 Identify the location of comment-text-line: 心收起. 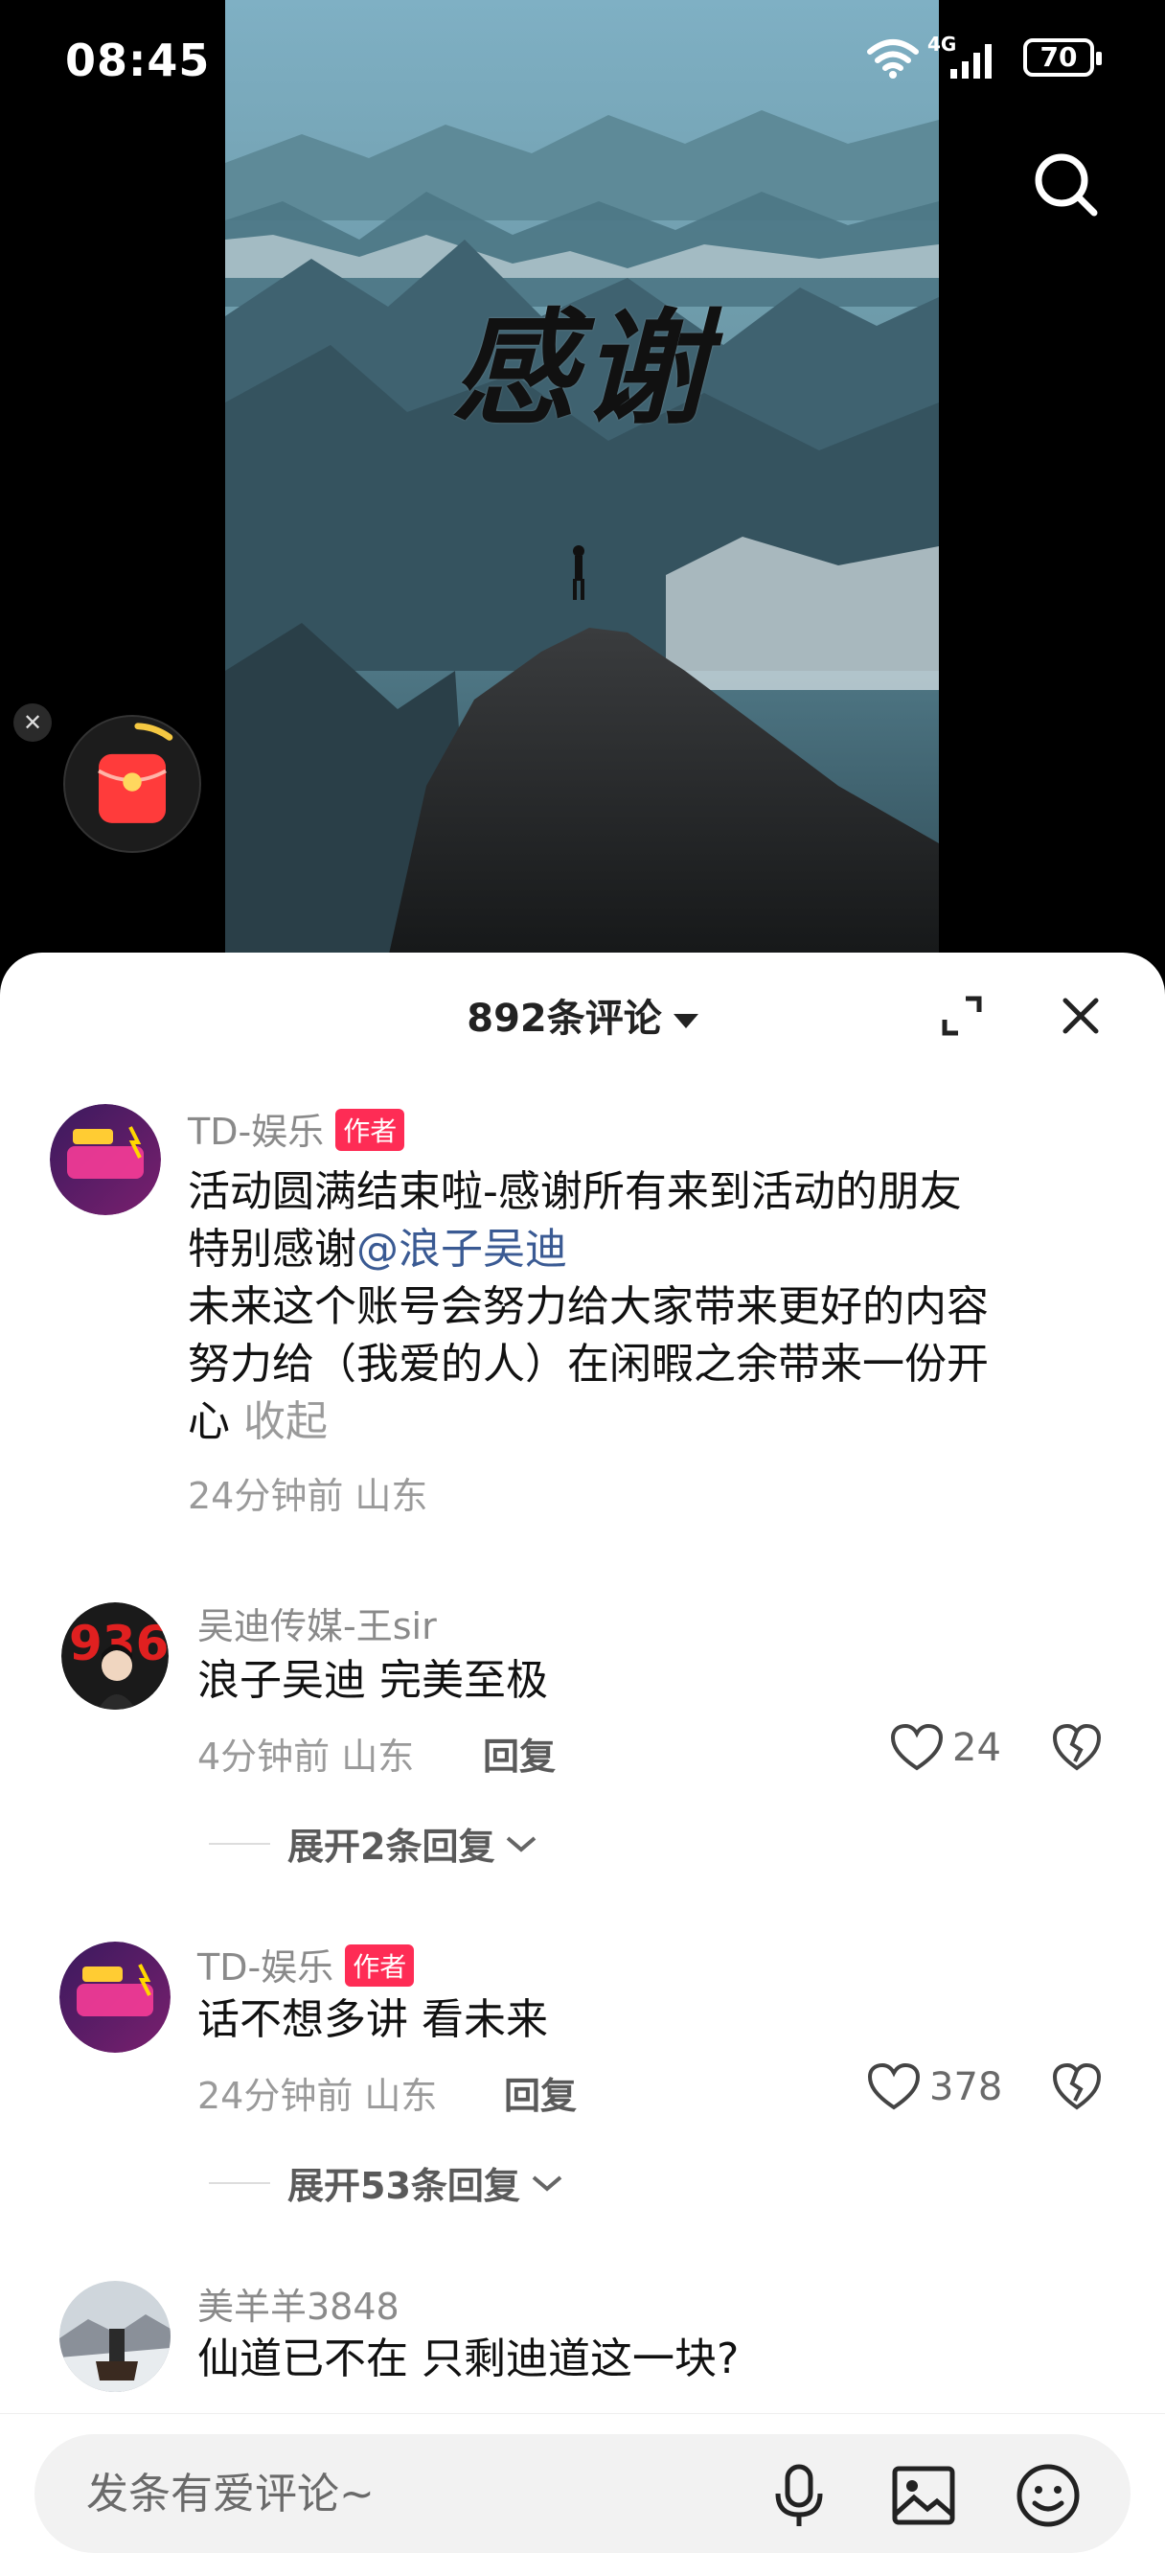
(648, 1422).